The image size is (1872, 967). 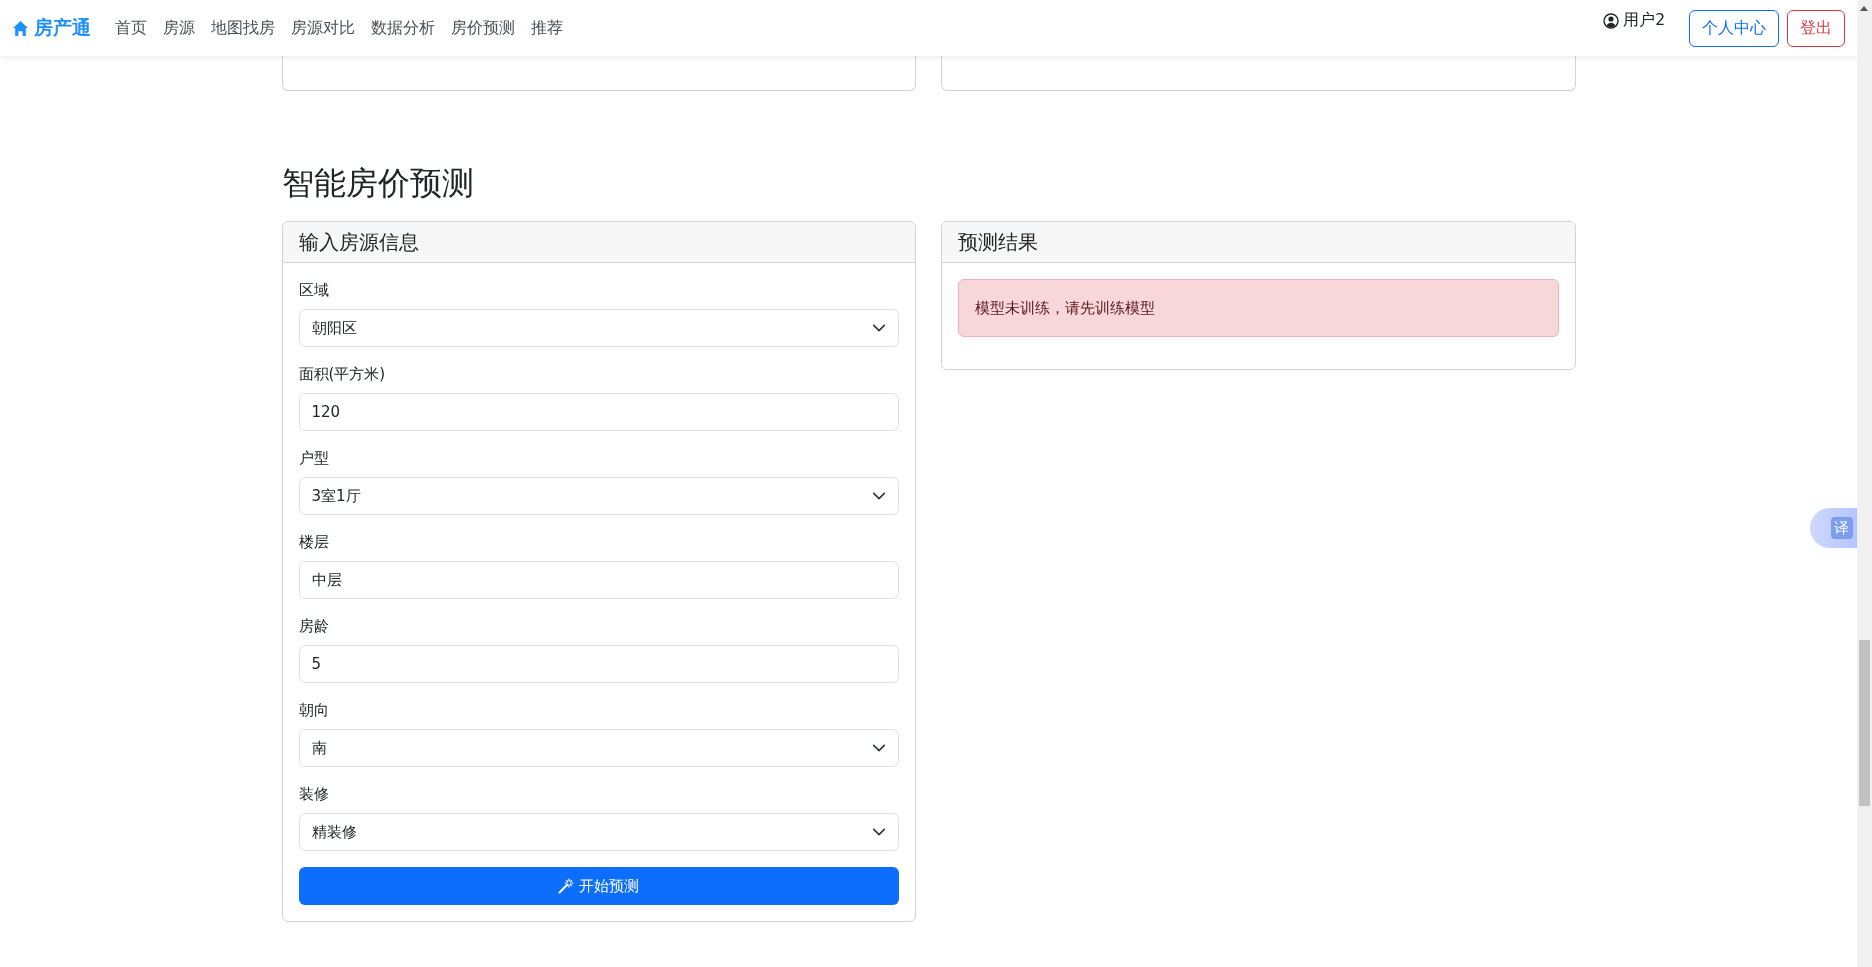 What do you see at coordinates (1864, 723) in the screenshot?
I see `scrollbar-thumb` at bounding box center [1864, 723].